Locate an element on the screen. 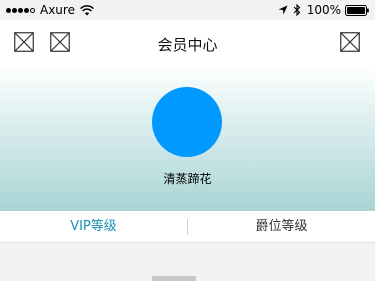 This screenshot has width=375, height=281. battery-icon is located at coordinates (357, 10).